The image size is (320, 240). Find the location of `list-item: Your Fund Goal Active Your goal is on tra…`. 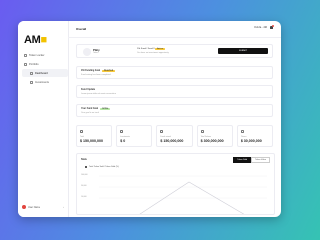

list-item: Your Fund Goal Active Your goal is on tra… is located at coordinates (174, 110).